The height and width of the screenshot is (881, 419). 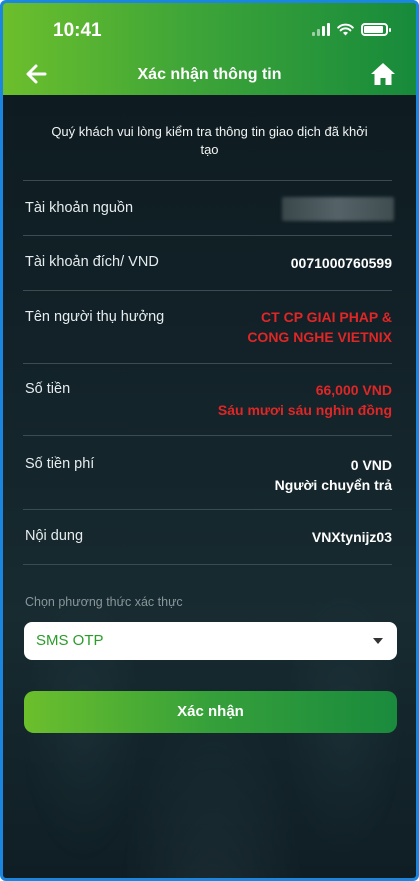 What do you see at coordinates (60, 464) in the screenshot?
I see `fee-label: Số tiền phí` at bounding box center [60, 464].